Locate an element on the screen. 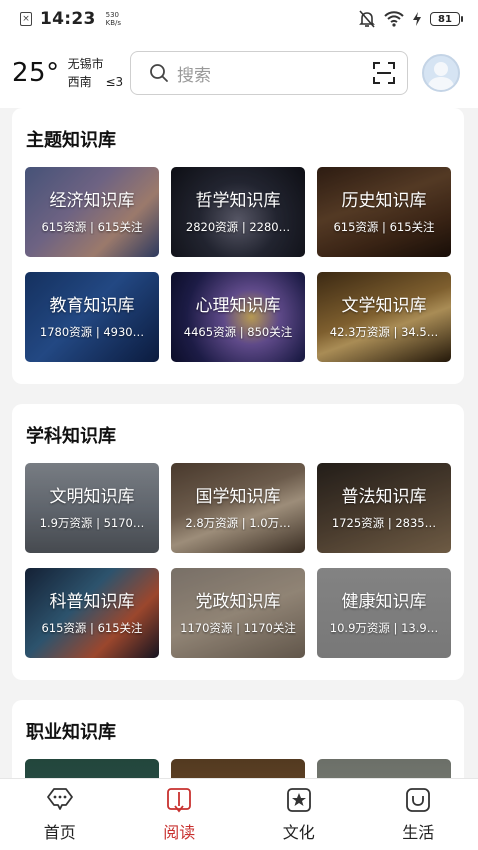 Image resolution: width=478 pixels, height=850 pixels. status-time: 14:23 is located at coordinates (68, 19).